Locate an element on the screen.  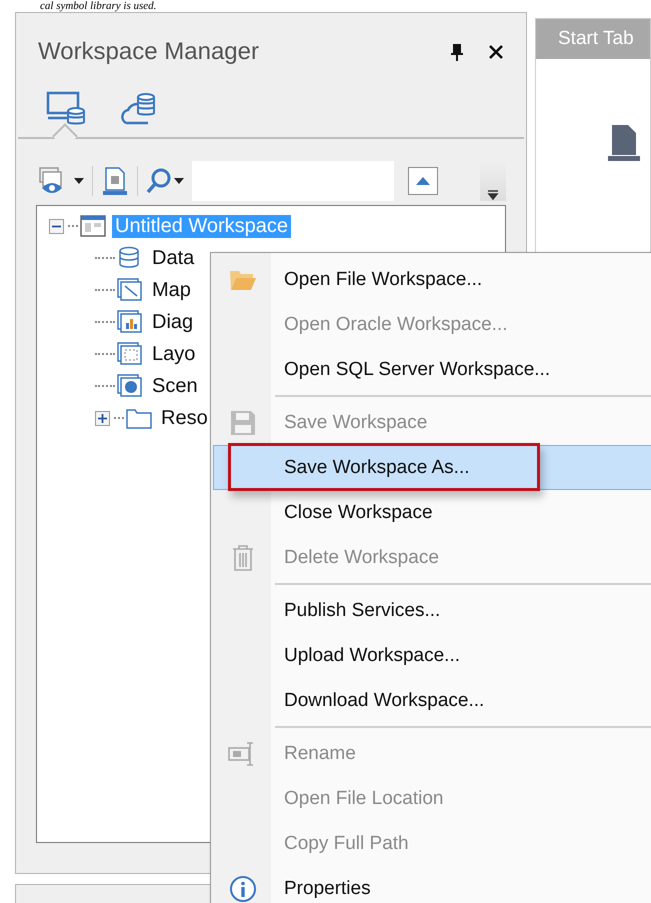
workspace-icon is located at coordinates (93, 226).